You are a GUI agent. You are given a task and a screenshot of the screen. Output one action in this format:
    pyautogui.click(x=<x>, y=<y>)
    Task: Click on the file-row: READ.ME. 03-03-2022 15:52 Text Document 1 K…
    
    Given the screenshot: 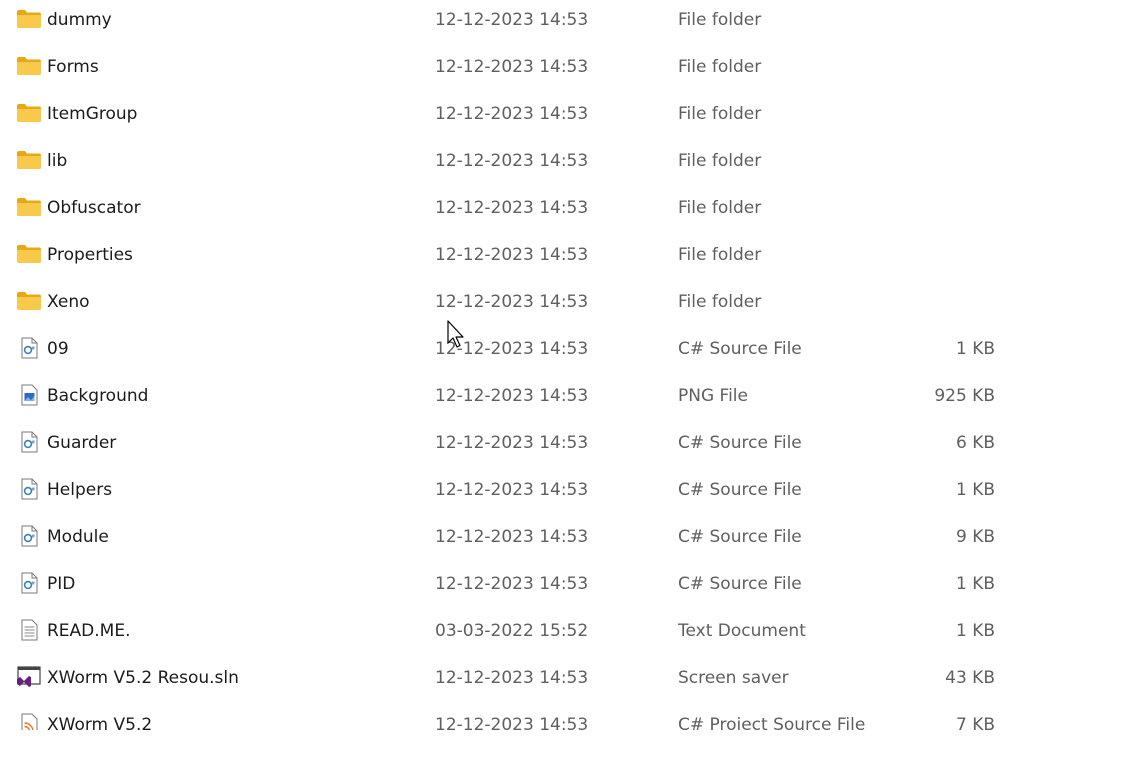 What is the action you would take?
    pyautogui.click(x=571, y=638)
    